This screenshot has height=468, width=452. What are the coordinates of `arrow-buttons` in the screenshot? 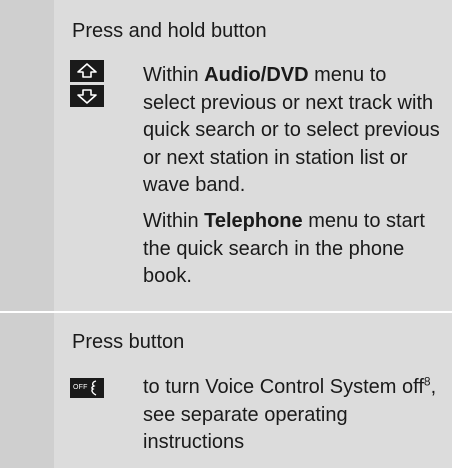 It's located at (87, 85).